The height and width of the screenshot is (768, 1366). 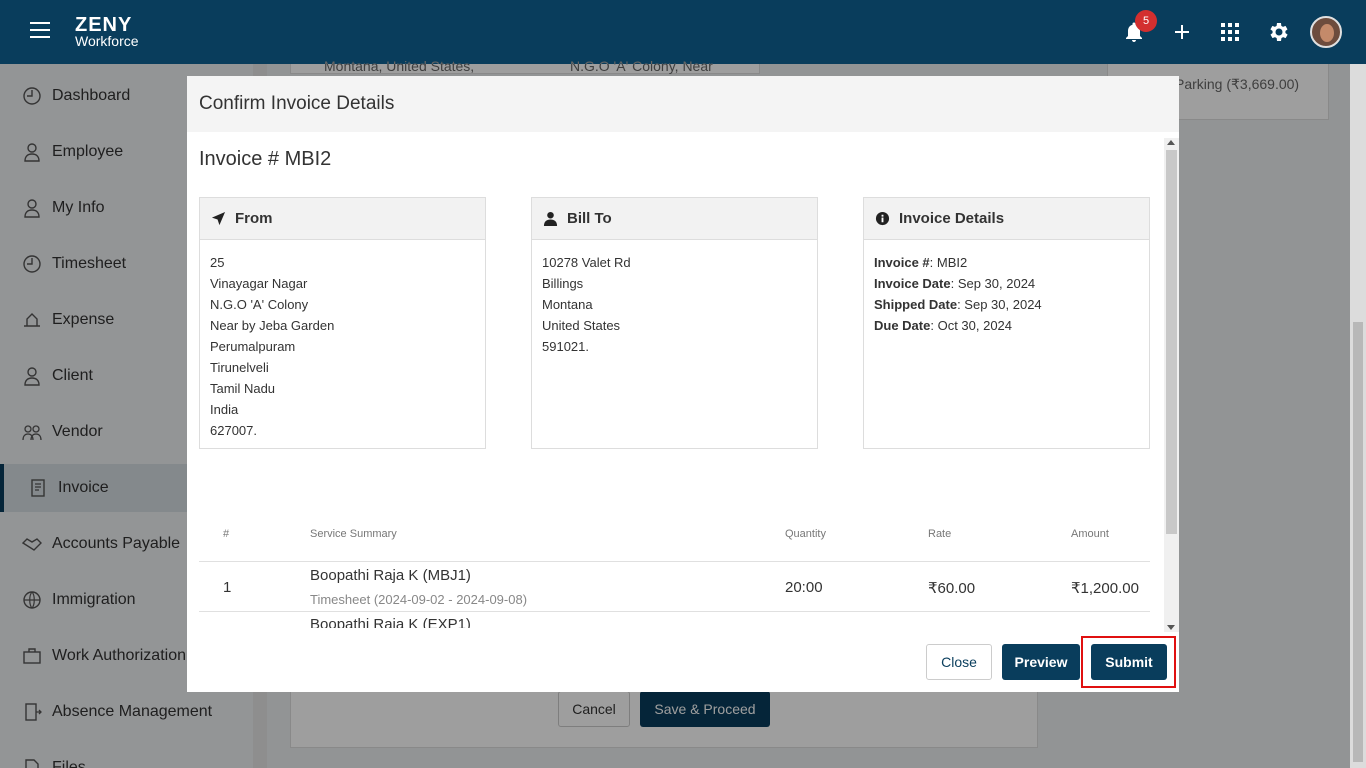 What do you see at coordinates (1006, 262) in the screenshot?
I see `invoice-detail-row: Invoice #: MBI2` at bounding box center [1006, 262].